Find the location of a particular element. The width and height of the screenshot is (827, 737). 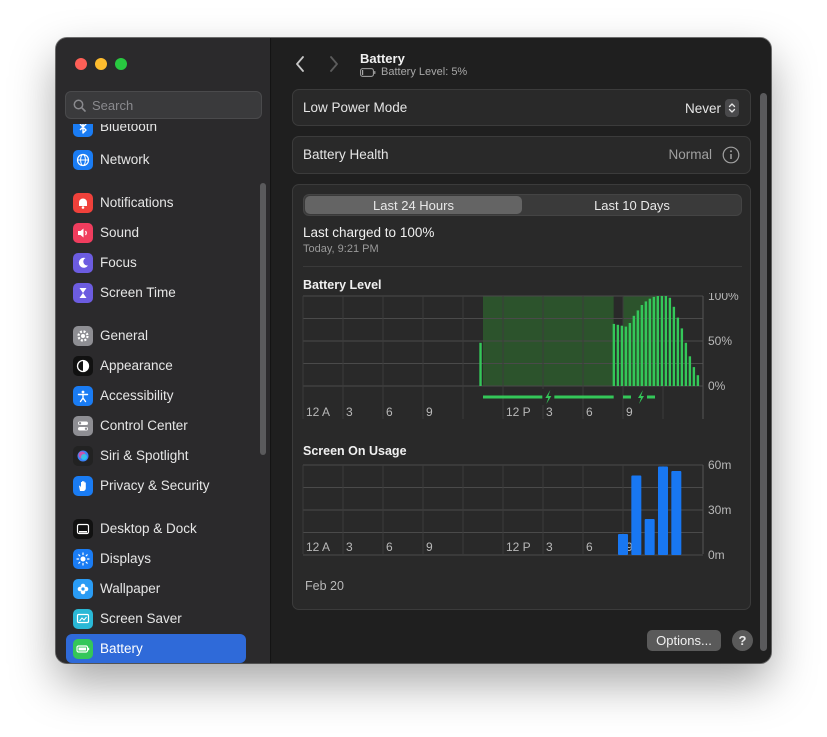

sidebar-item-bluetooth: Bluetooth is located at coordinates (156, 132).